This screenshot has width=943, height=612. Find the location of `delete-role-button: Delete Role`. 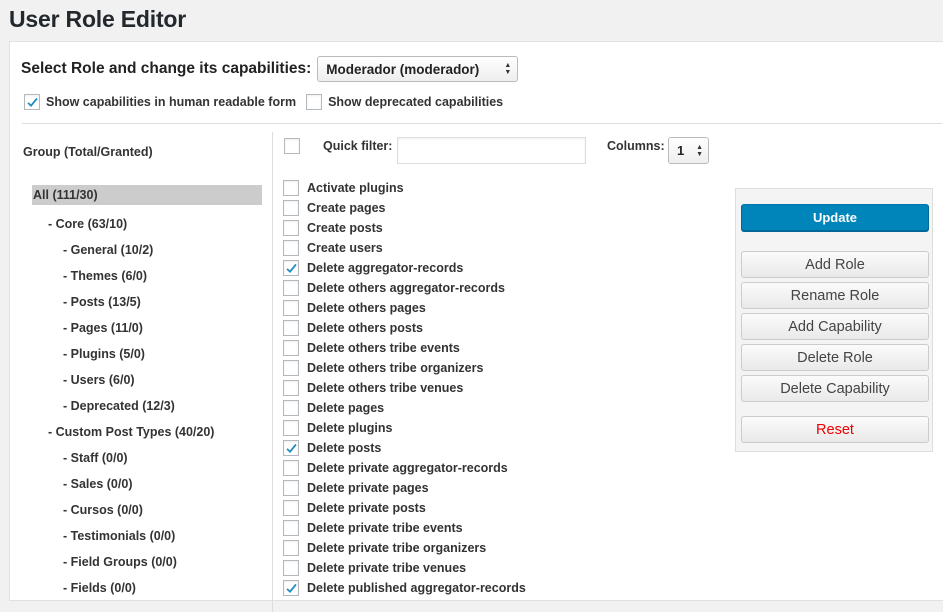

delete-role-button: Delete Role is located at coordinates (835, 357).